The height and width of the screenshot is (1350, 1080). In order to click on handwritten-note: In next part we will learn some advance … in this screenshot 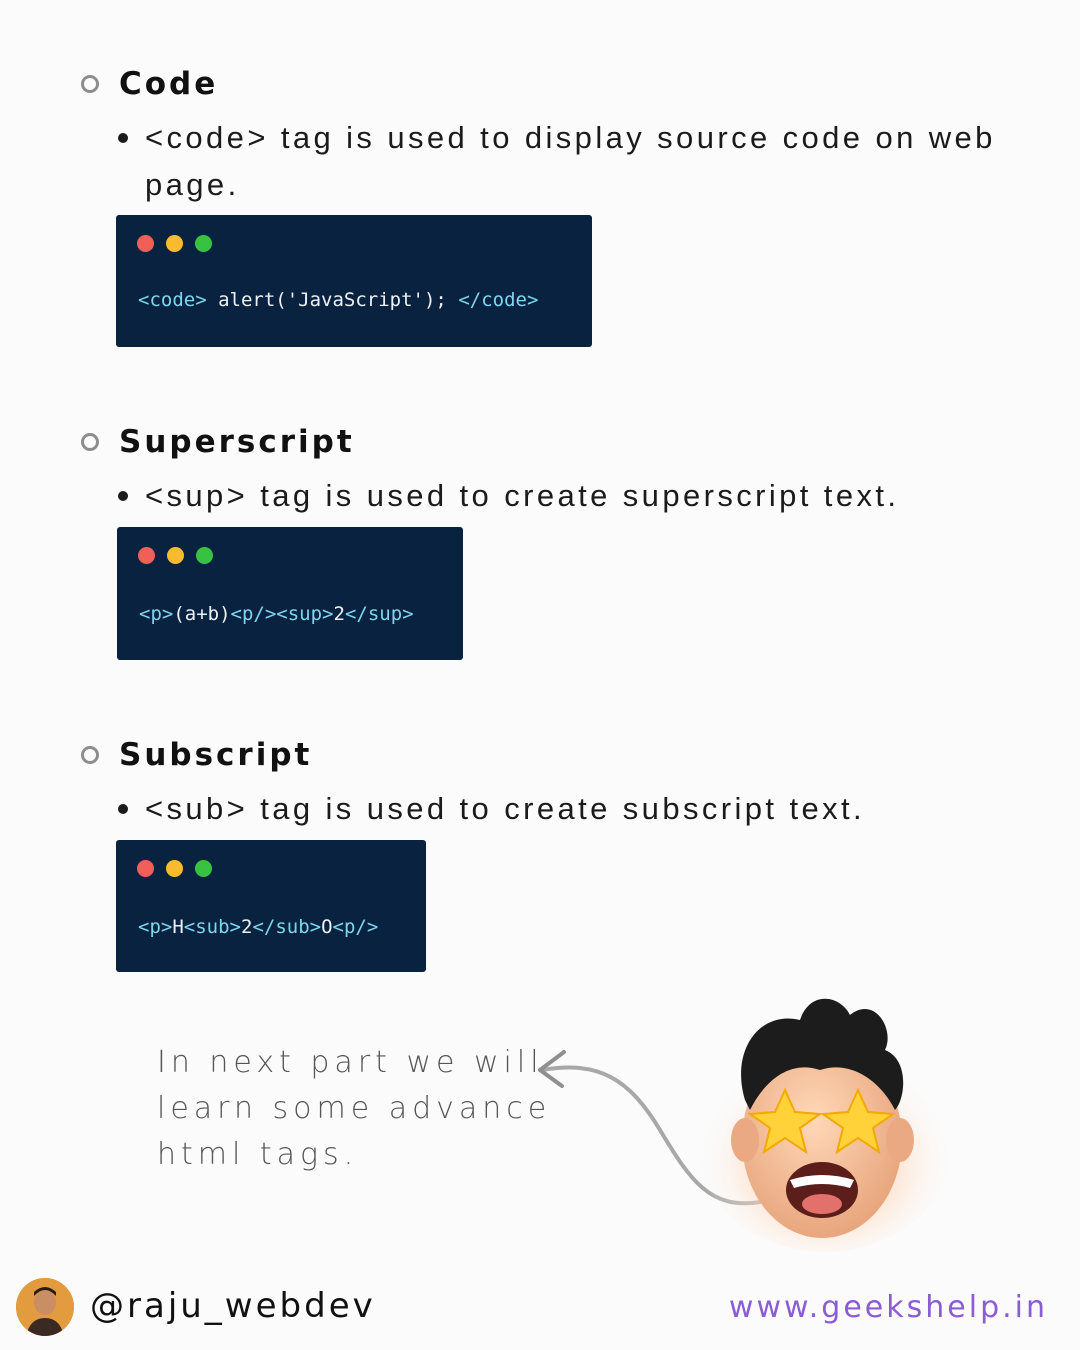, I will do `click(367, 1109)`.